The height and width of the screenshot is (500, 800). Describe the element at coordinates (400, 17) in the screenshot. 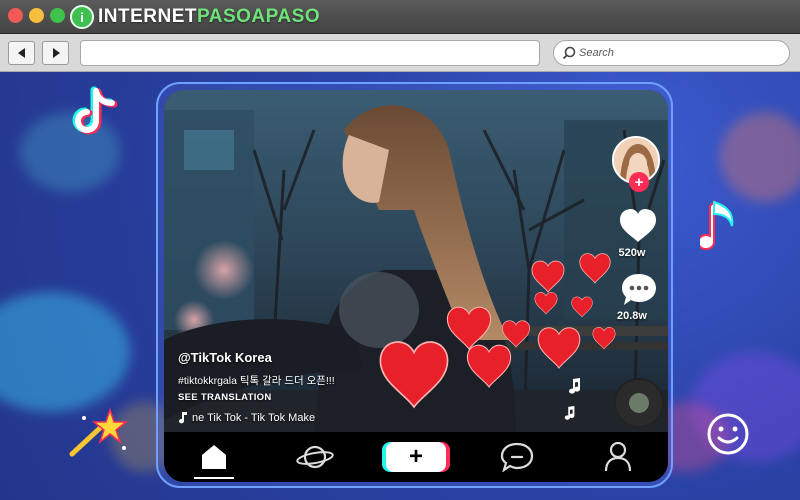

I see `window-titlebar: i INTERNETPASOAPASO` at that location.